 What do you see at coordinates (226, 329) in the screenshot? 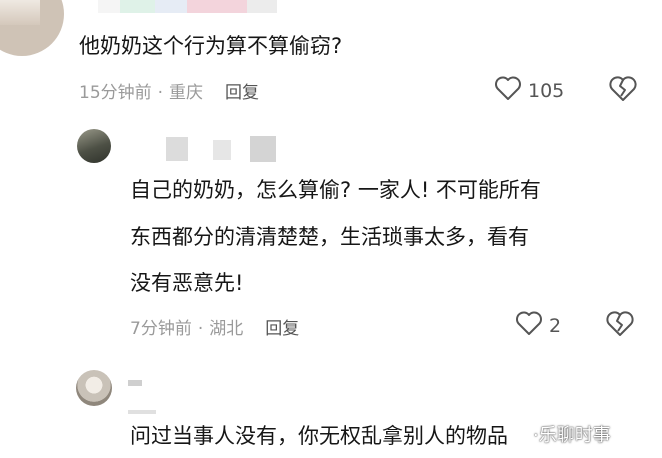
I see `reply-location: 湖北` at bounding box center [226, 329].